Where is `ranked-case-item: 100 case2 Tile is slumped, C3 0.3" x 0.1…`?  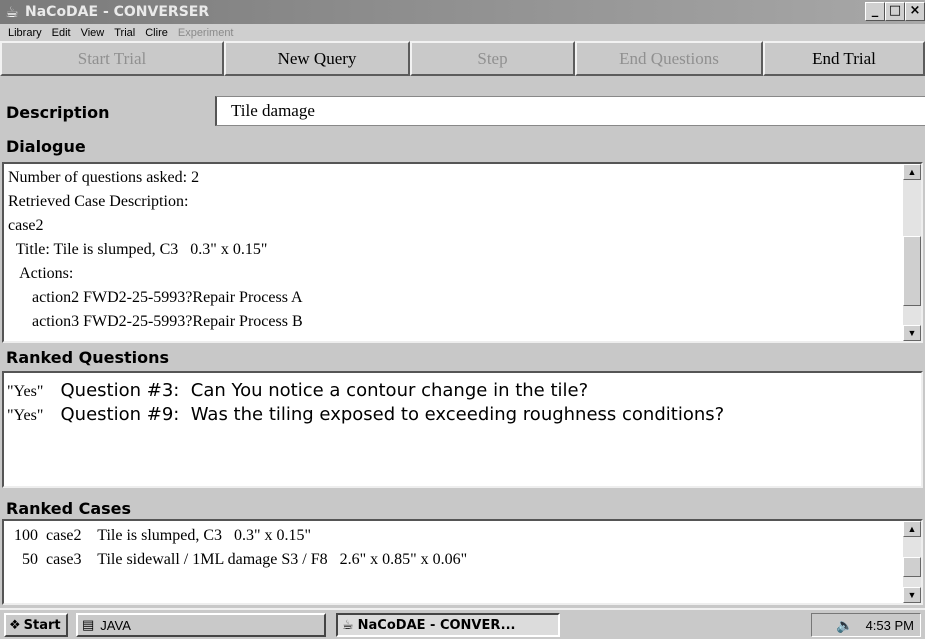 ranked-case-item: 100 case2 Tile is slumped, C3 0.3" x 0.1… is located at coordinates (453, 536).